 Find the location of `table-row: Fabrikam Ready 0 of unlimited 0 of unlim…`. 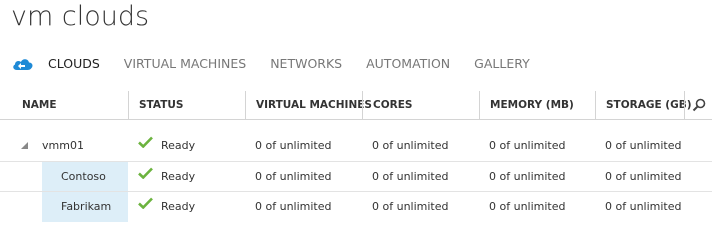

table-row: Fabrikam Ready 0 of unlimited 0 of unlim… is located at coordinates (356, 206).